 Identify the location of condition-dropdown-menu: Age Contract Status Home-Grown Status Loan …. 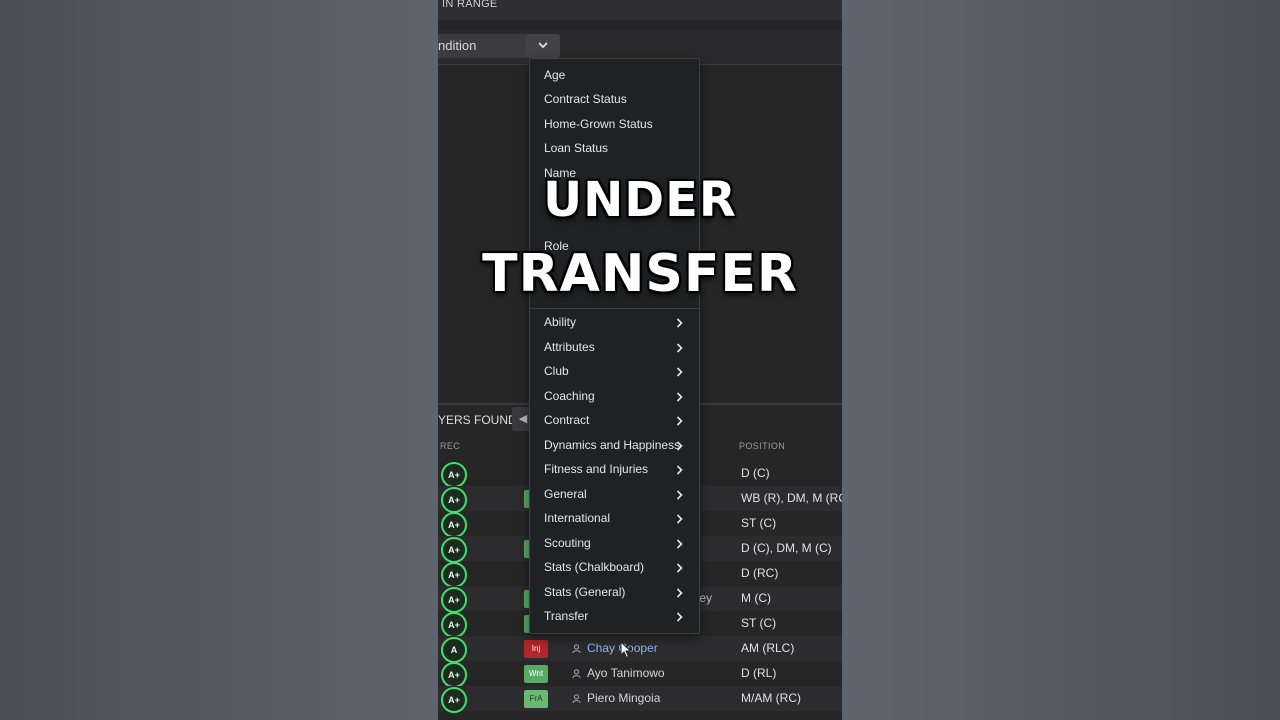
(614, 346).